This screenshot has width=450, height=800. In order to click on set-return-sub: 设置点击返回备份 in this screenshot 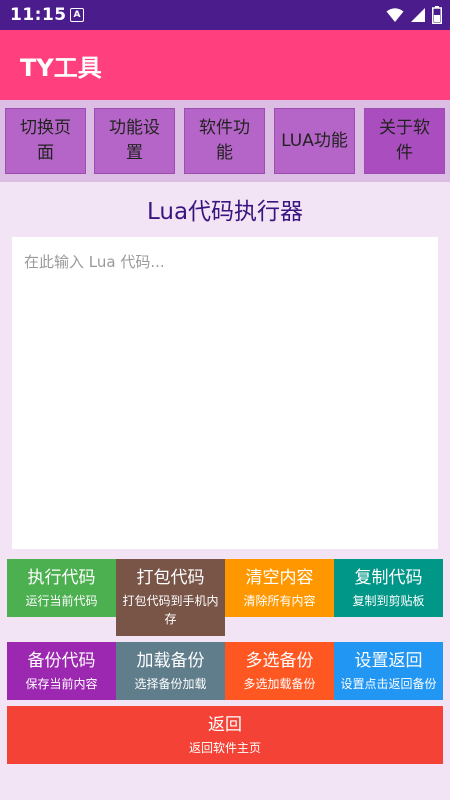, I will do `click(388, 684)`.